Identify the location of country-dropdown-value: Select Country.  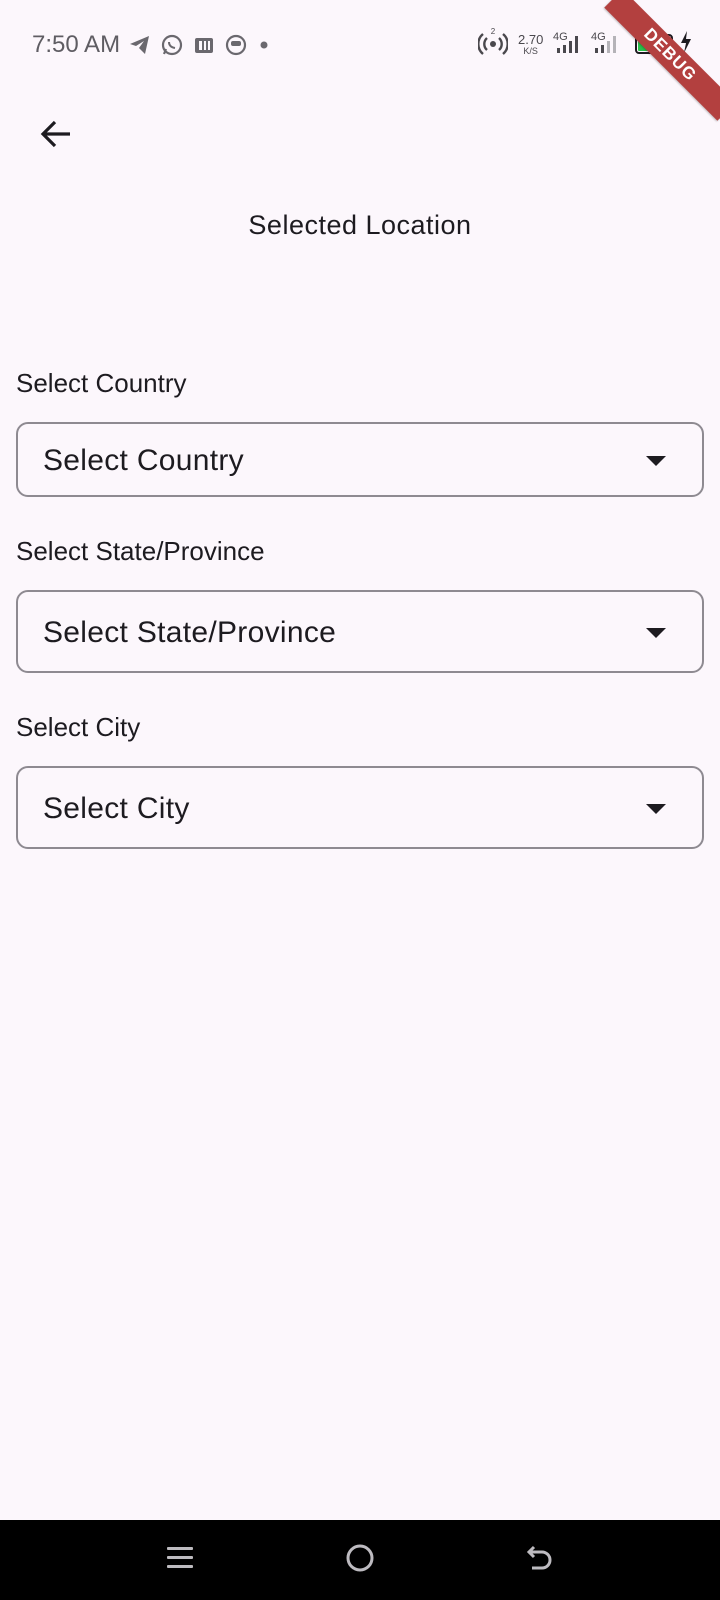
(143, 460).